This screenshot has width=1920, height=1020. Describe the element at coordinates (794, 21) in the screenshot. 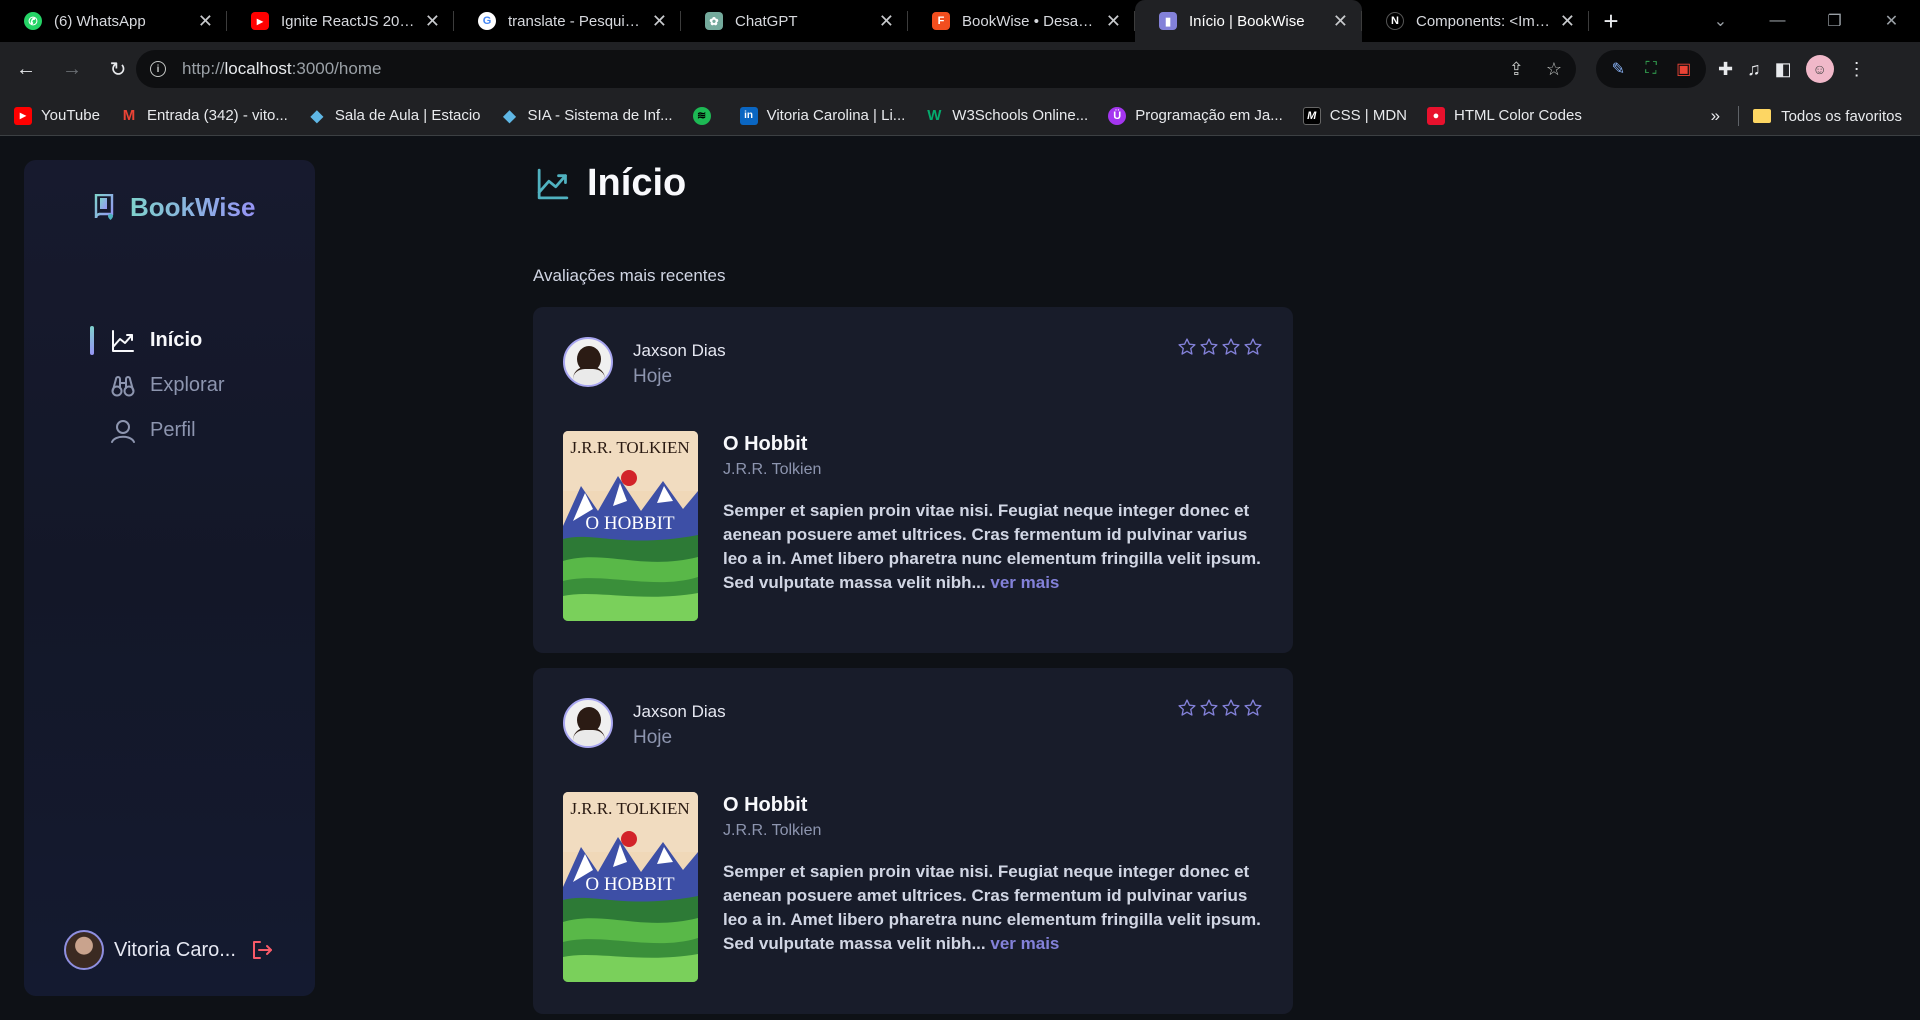

I see `tab-chatgpt: ✿ ChatGPT ✕` at that location.